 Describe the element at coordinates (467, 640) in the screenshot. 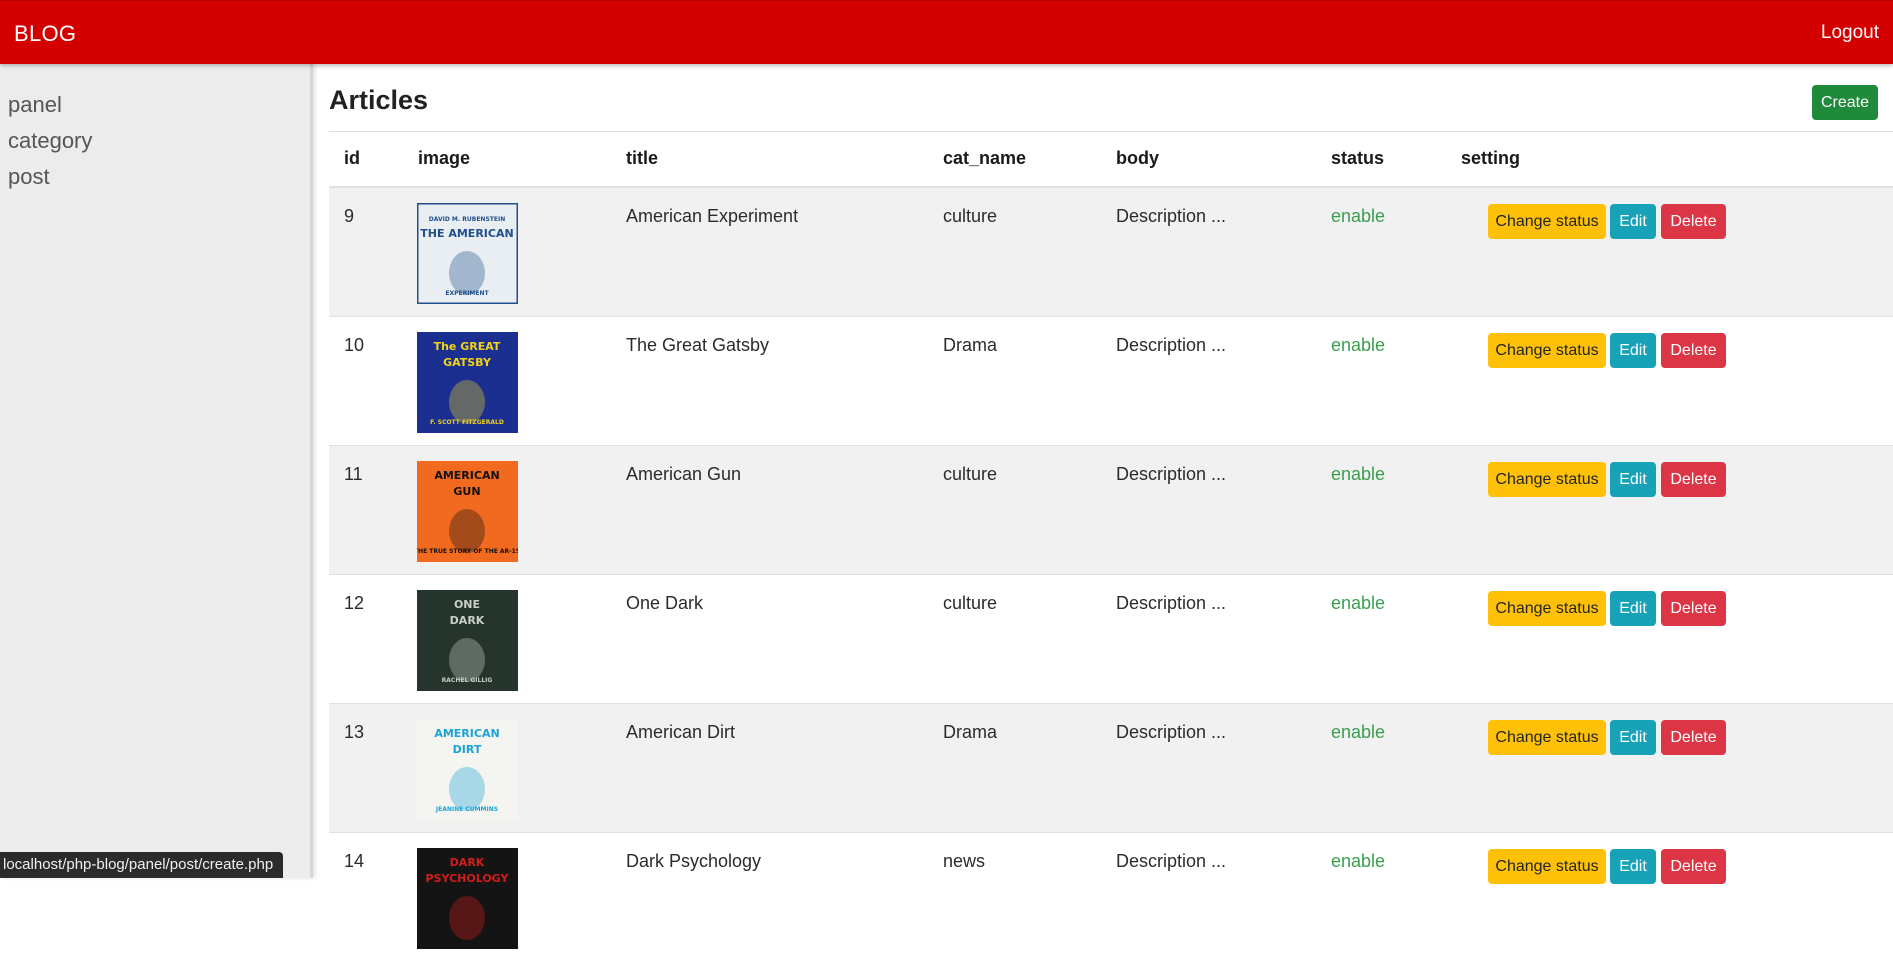

I see `book-cover-image: ONE DARK RACHEL GILLIG` at that location.